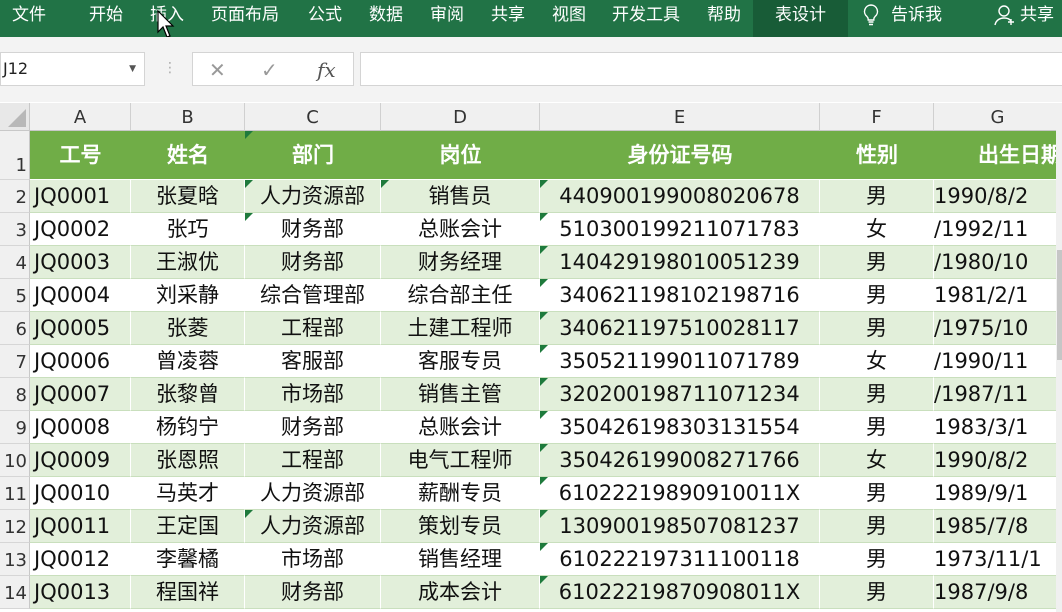  What do you see at coordinates (188, 229) in the screenshot?
I see `table-cell: 张巧` at bounding box center [188, 229].